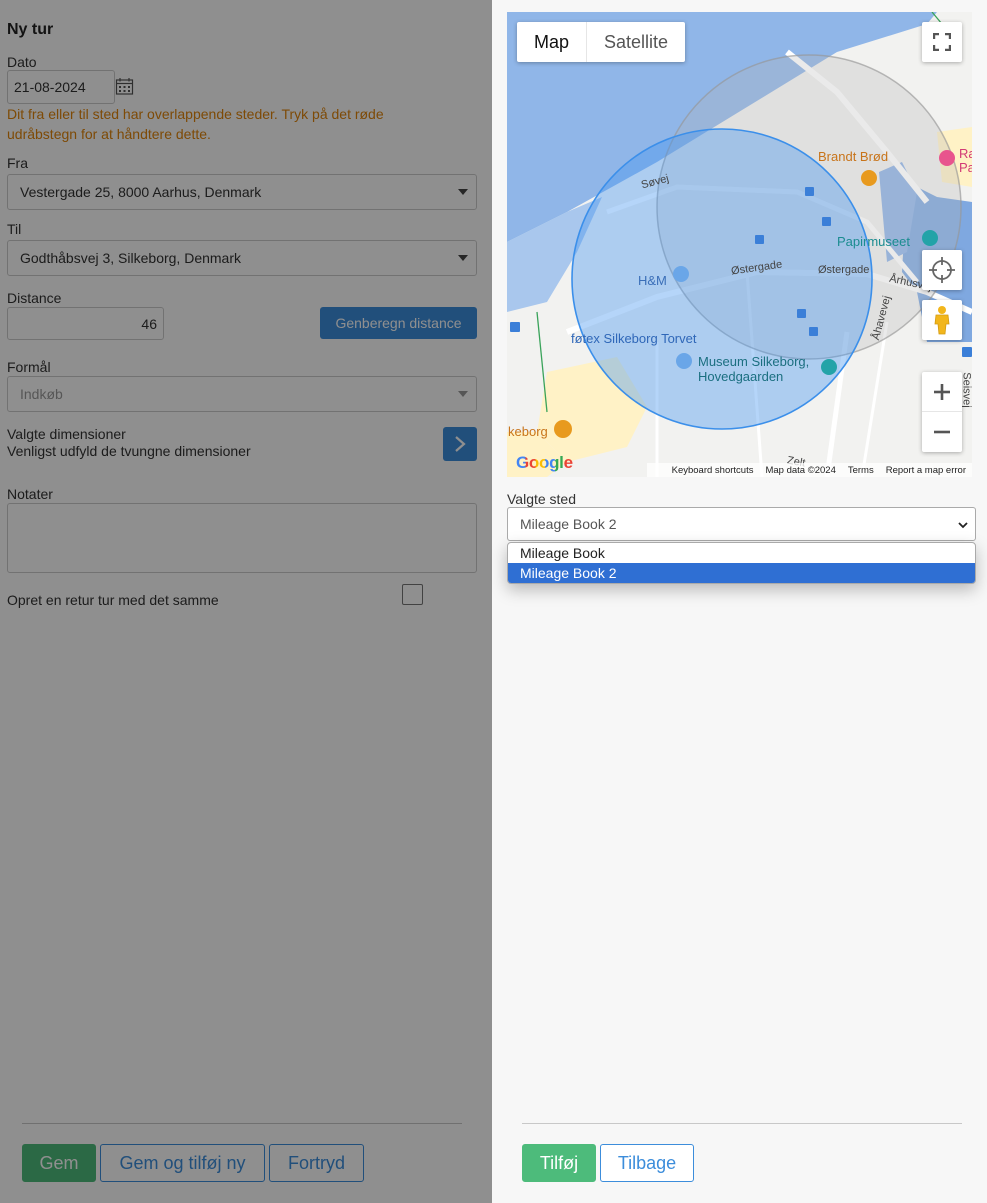 Image resolution: width=987 pixels, height=1203 pixels. I want to click on map-label: Hovedgaarden, so click(741, 376).